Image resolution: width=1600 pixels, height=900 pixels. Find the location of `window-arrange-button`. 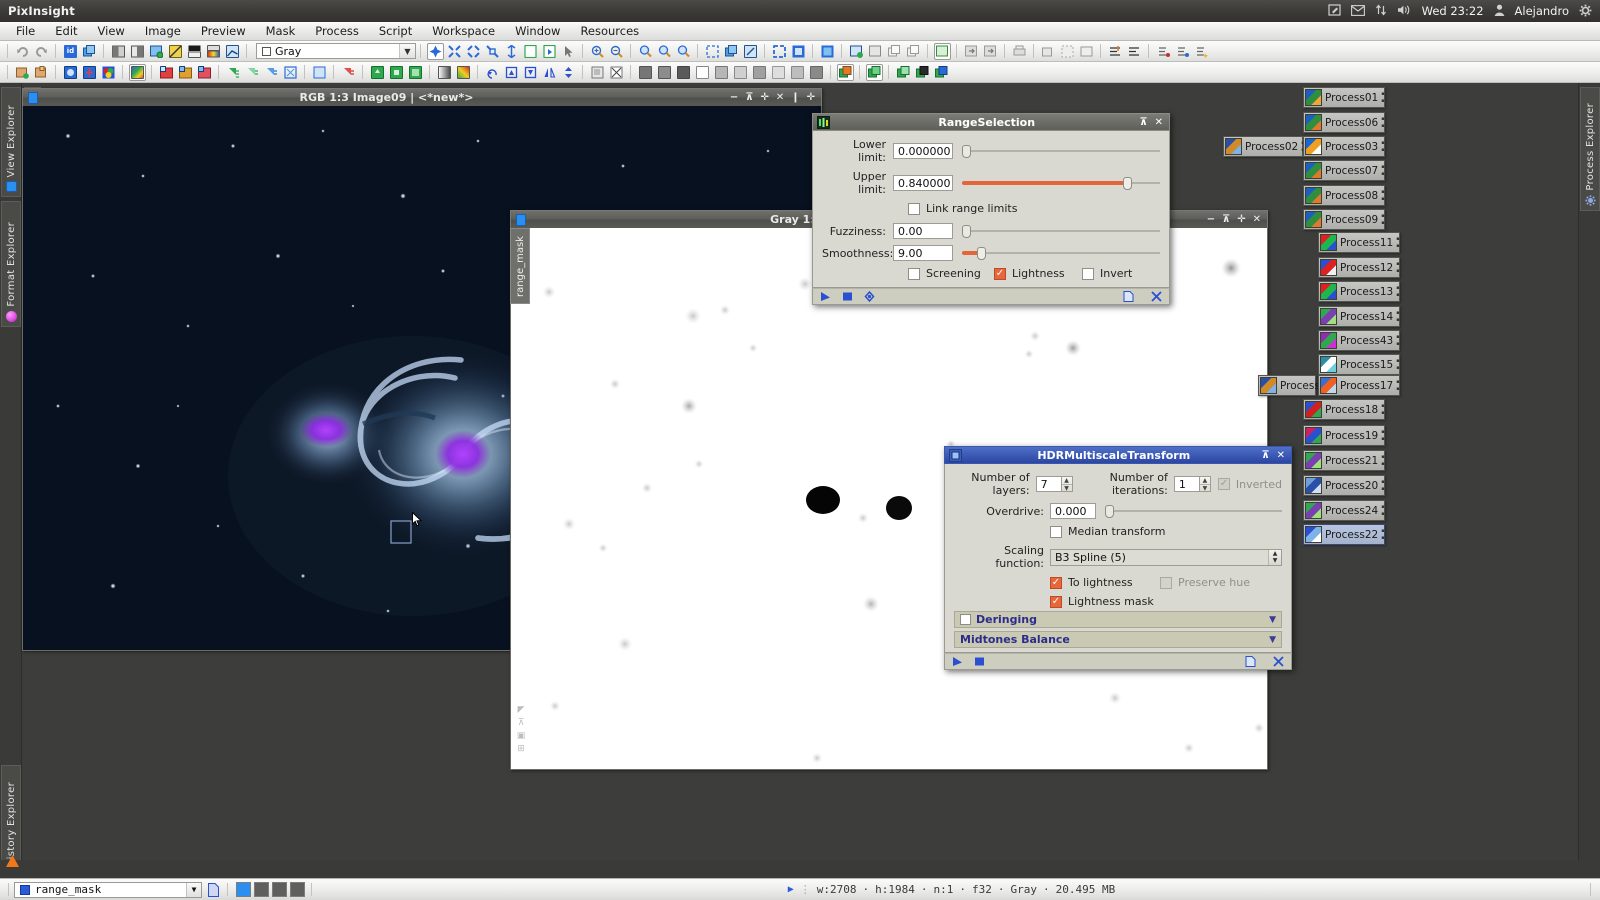

window-arrange-button is located at coordinates (731, 51).